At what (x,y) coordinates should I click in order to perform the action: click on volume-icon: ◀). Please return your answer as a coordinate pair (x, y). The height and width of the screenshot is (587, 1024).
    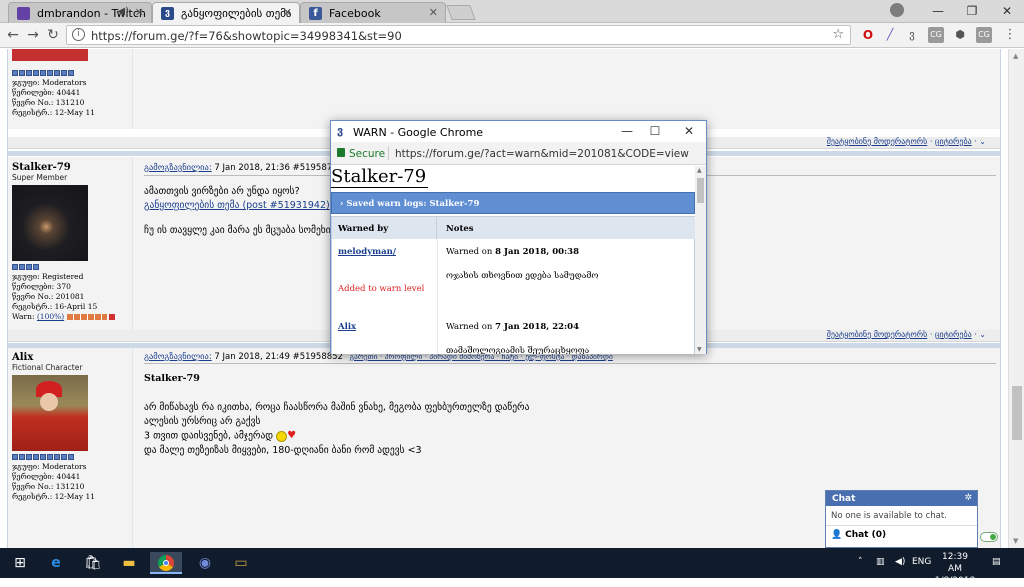
    Looking at the image, I should click on (900, 562).